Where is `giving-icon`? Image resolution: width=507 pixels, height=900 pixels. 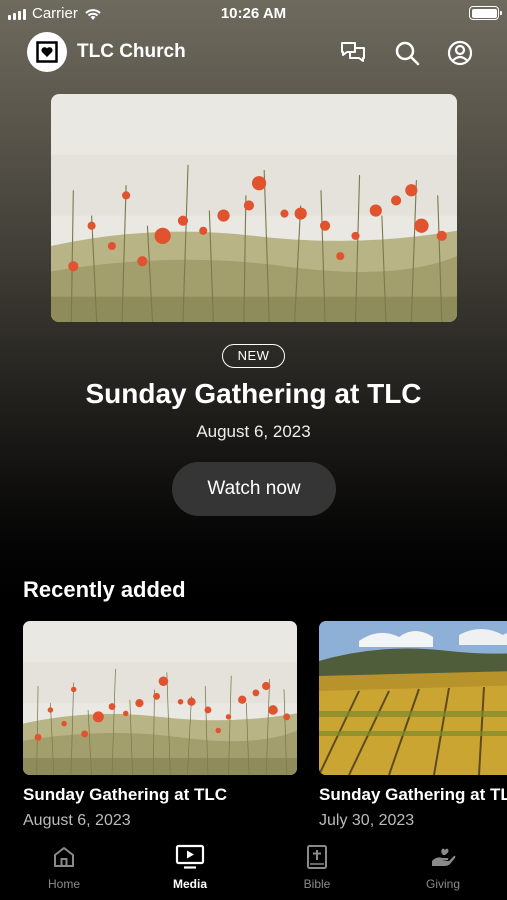
giving-icon is located at coordinates (444, 857).